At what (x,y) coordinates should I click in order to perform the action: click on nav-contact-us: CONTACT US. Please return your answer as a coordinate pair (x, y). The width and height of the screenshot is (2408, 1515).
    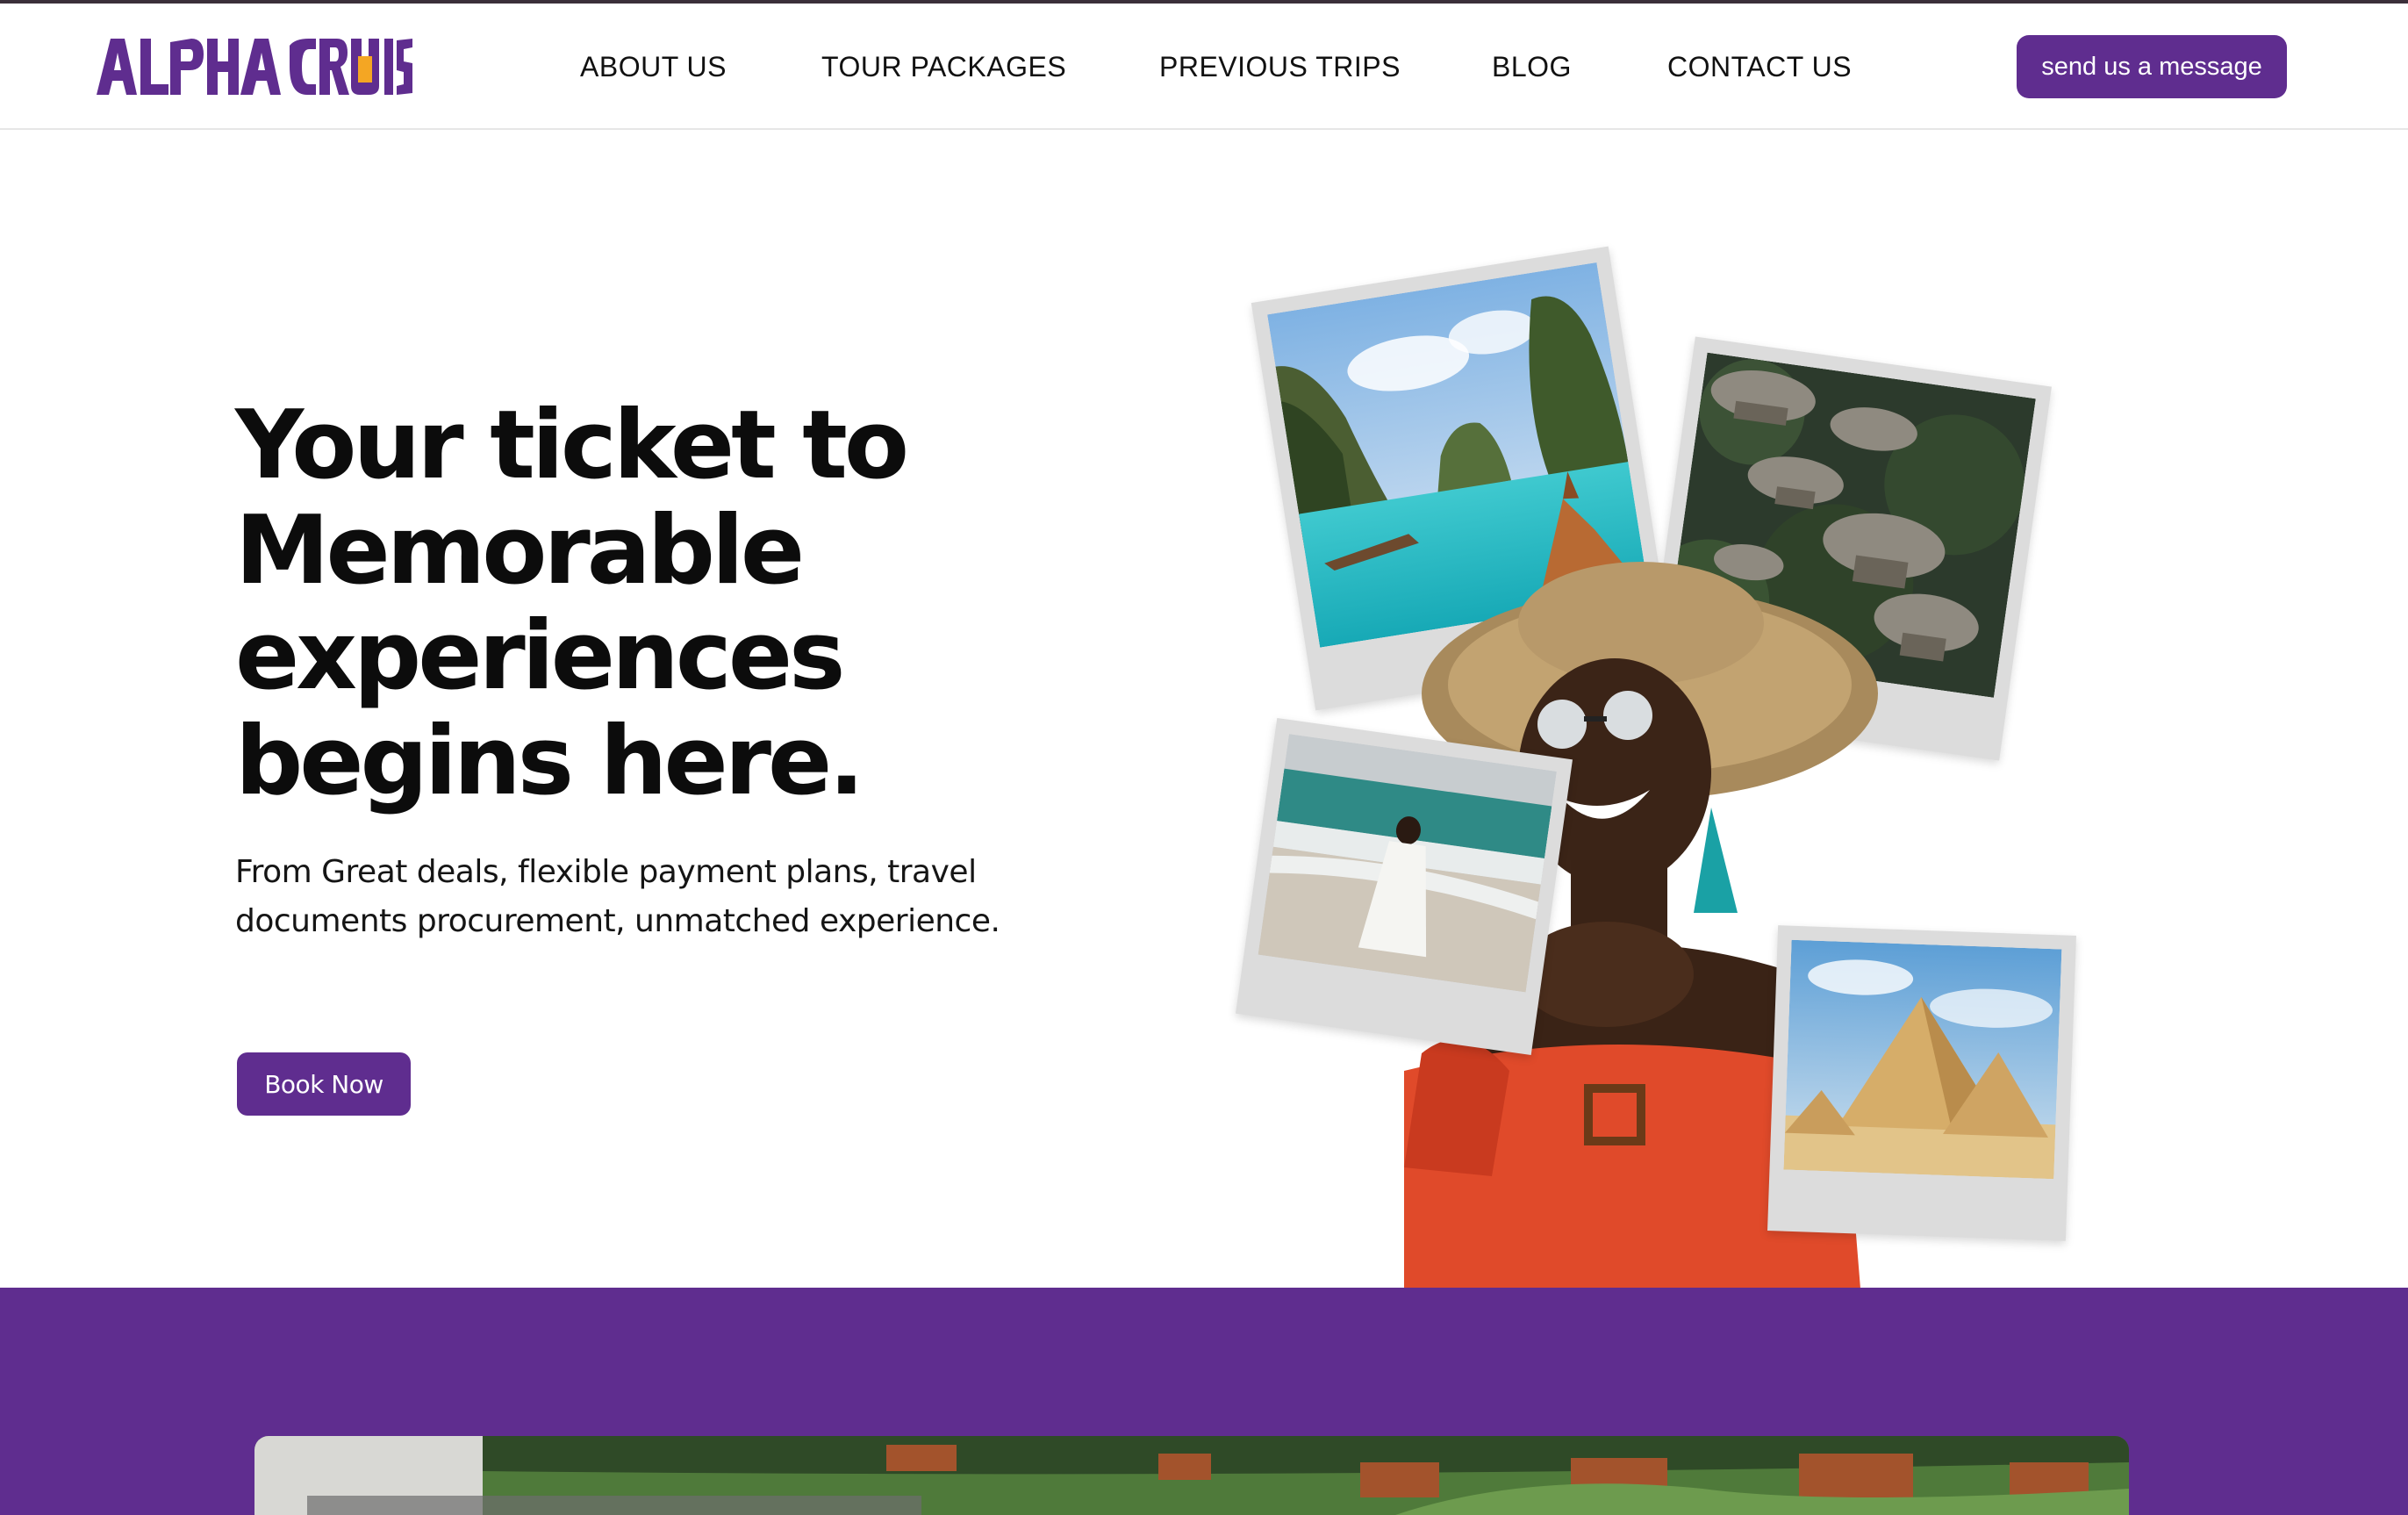
    Looking at the image, I should click on (1759, 67).